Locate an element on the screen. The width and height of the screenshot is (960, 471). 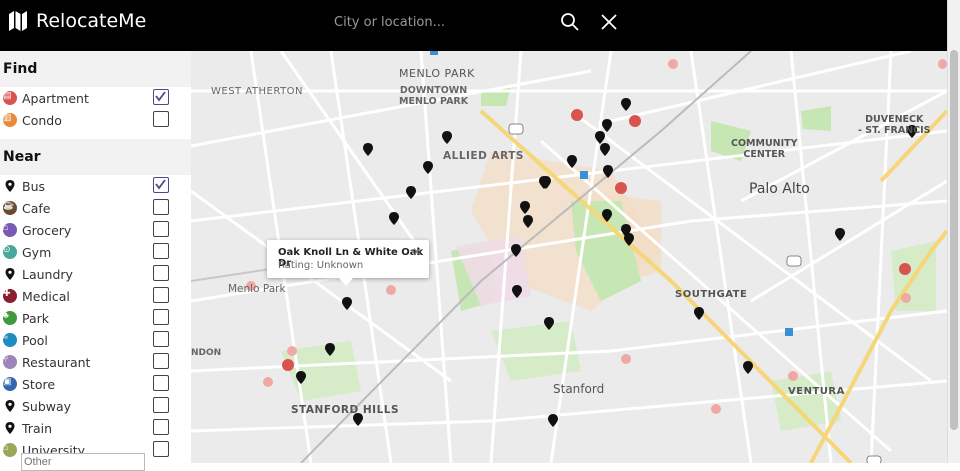
cafe-icon: ☕ is located at coordinates (10, 208).